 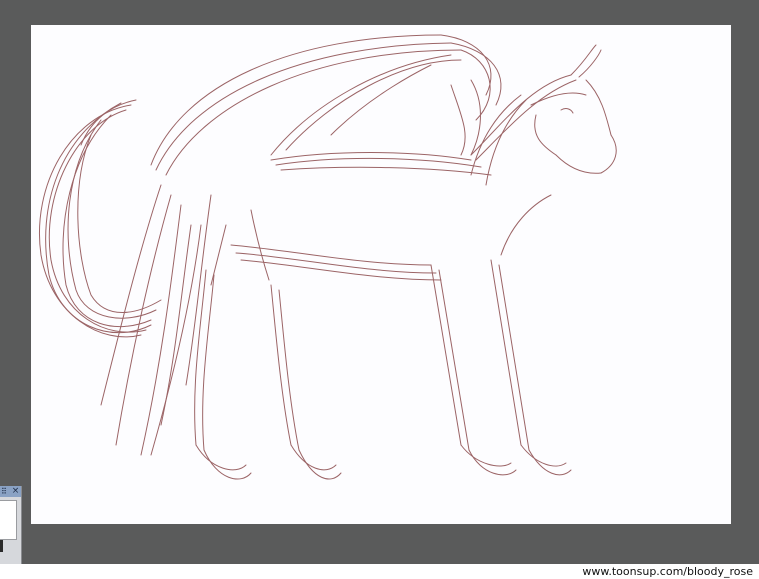 What do you see at coordinates (10, 491) in the screenshot?
I see `palette-titlebar: ⠿ ×` at bounding box center [10, 491].